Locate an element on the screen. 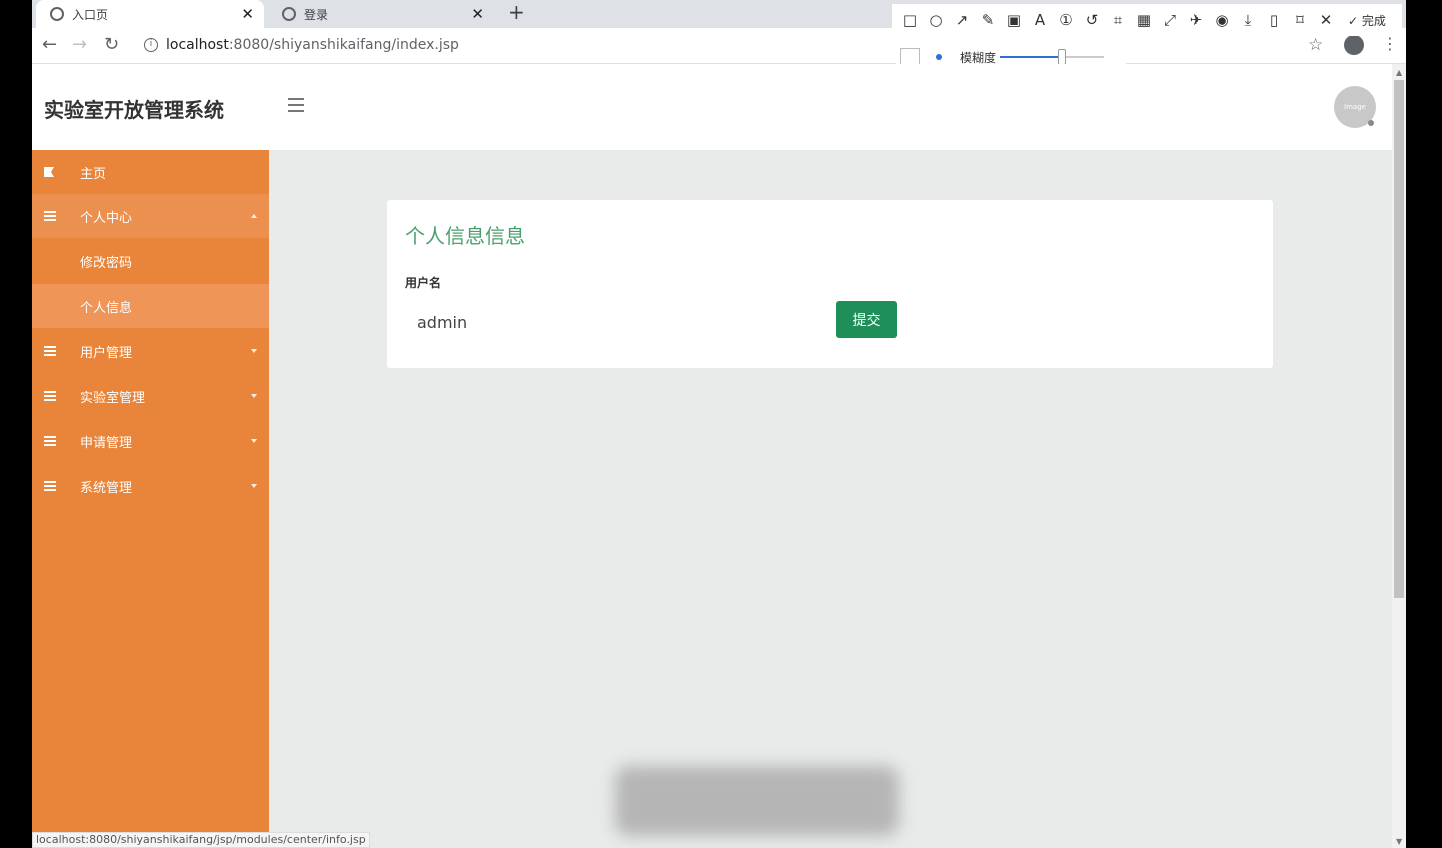 The height and width of the screenshot is (848, 1442). blur-slider is located at coordinates (1052, 57).